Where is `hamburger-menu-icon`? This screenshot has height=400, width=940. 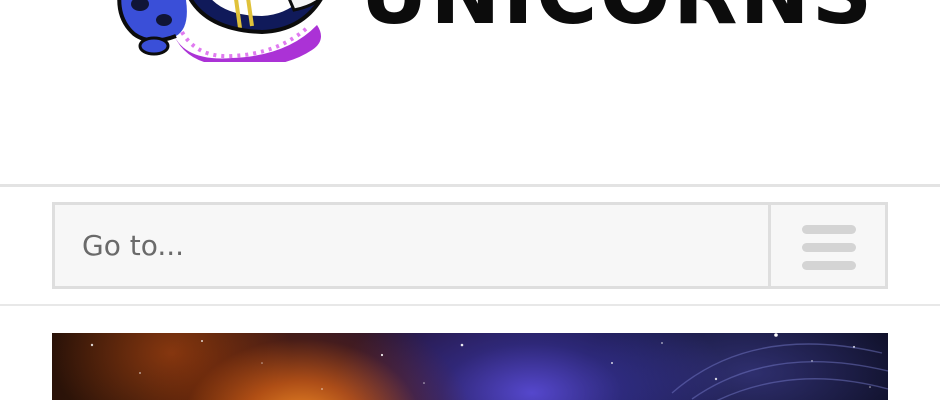 hamburger-menu-icon is located at coordinates (829, 247).